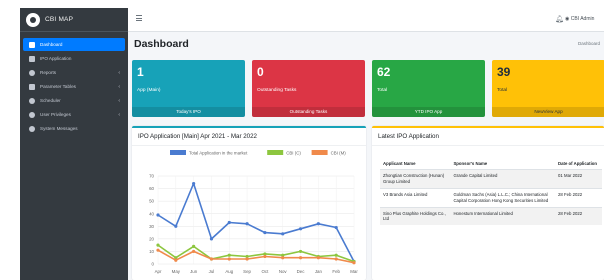  Describe the element at coordinates (229, 271) in the screenshot. I see `x-tick-label: Aug` at that location.